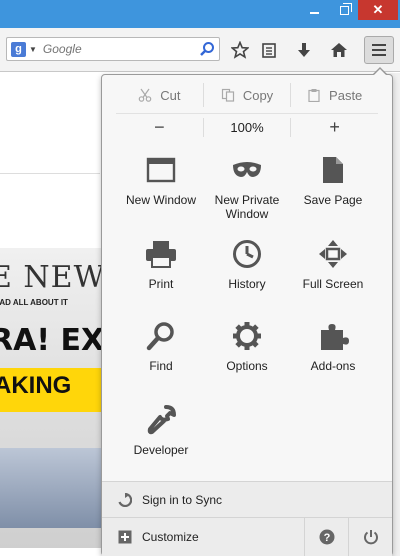 This screenshot has width=400, height=556. Describe the element at coordinates (33, 49) in the screenshot. I see `chevron-down-icon: ▼` at that location.